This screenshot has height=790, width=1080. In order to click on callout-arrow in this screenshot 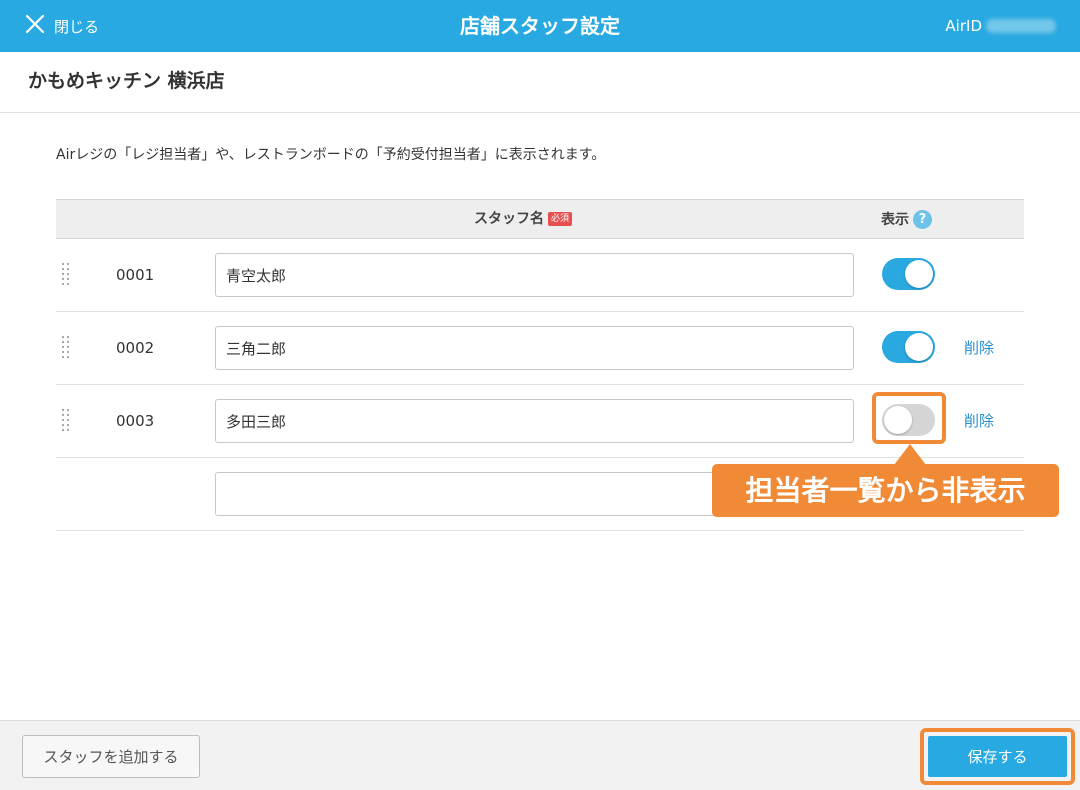, I will do `click(910, 454)`.